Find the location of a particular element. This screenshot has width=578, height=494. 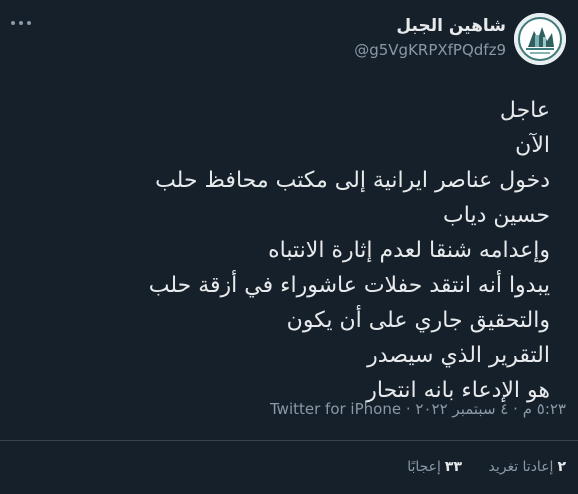

tweet-line: والتحقيق جاري على أن يكون is located at coordinates (418, 320).